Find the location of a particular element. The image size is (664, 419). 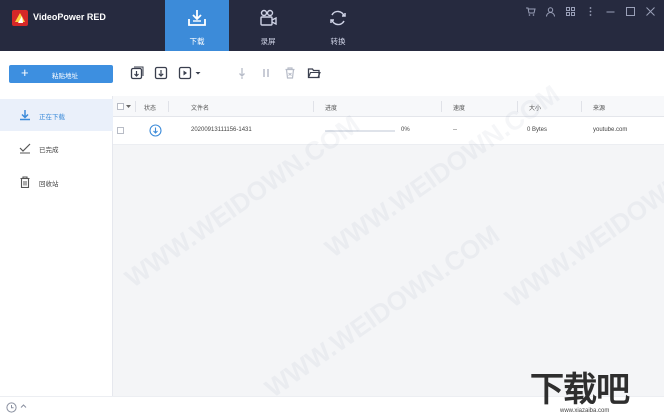

more-icon is located at coordinates (590, 11).